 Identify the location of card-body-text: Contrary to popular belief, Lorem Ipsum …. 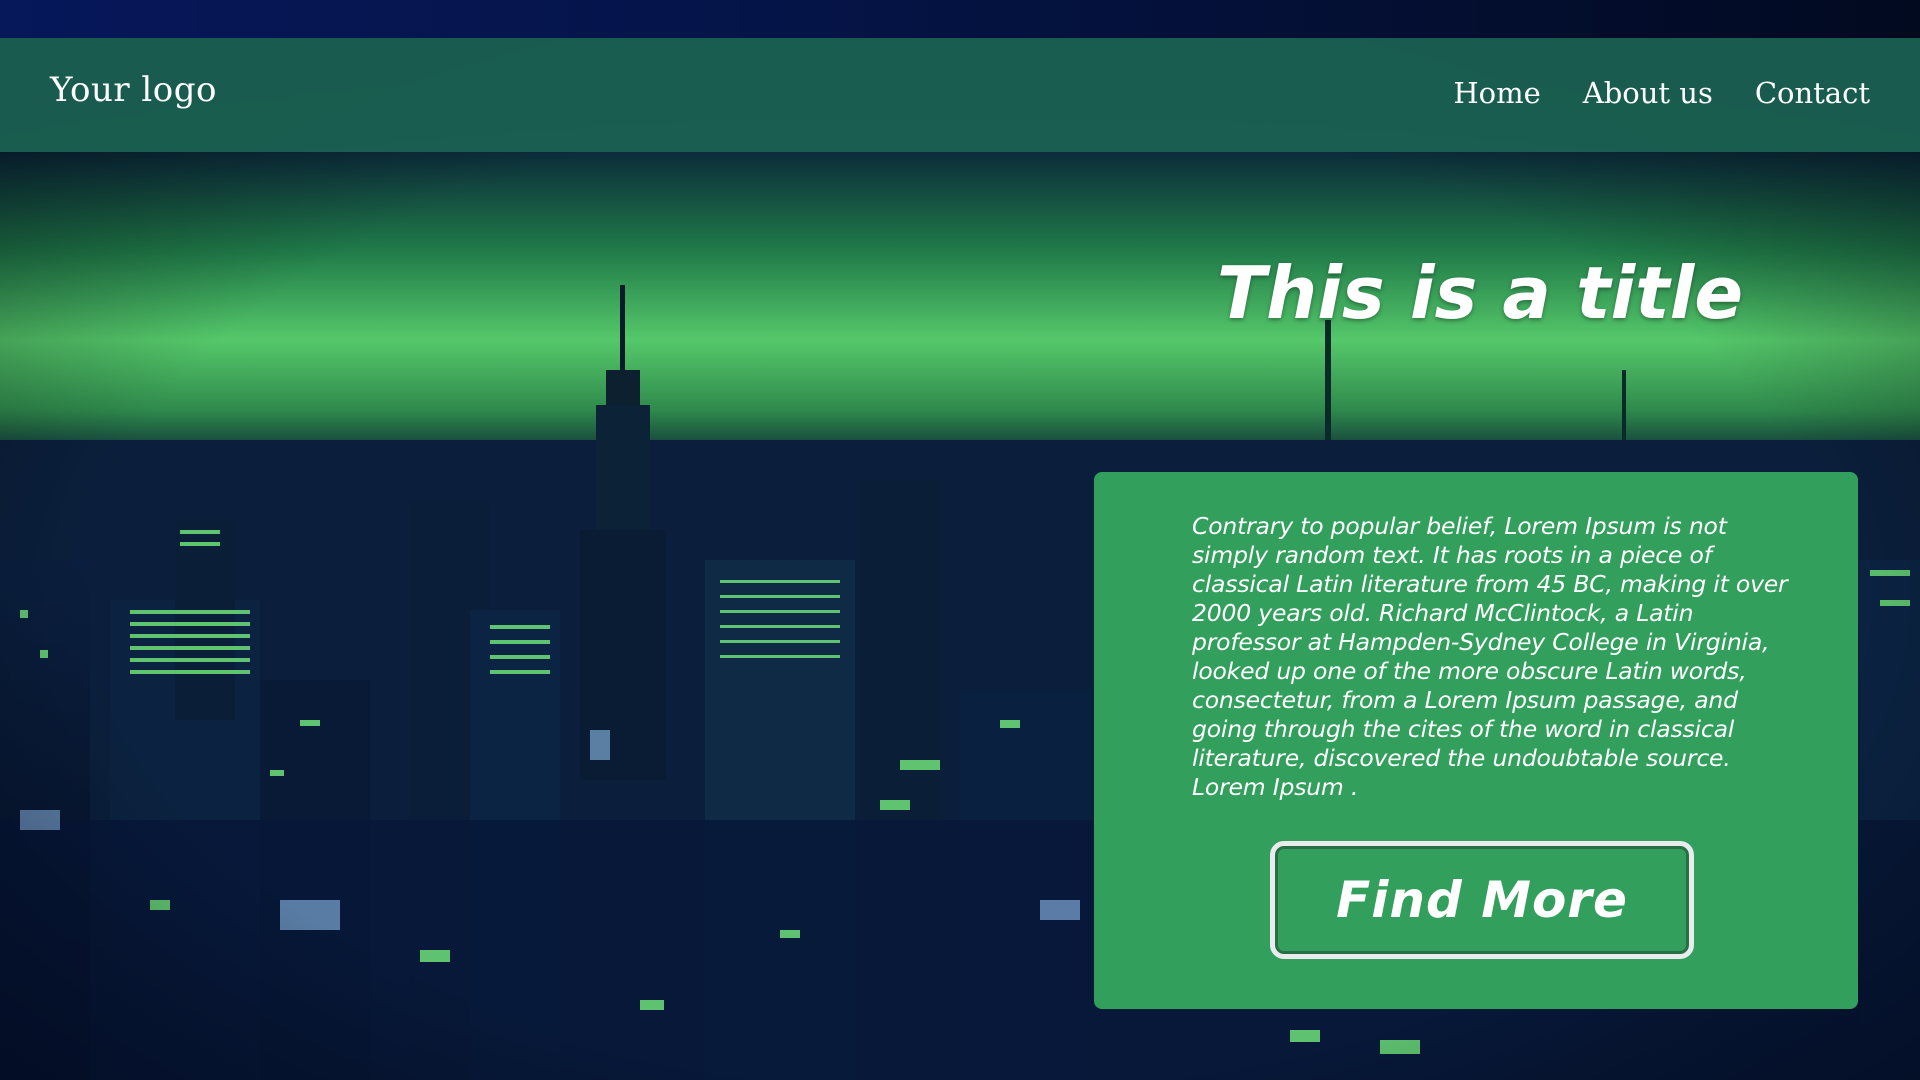
(1490, 656).